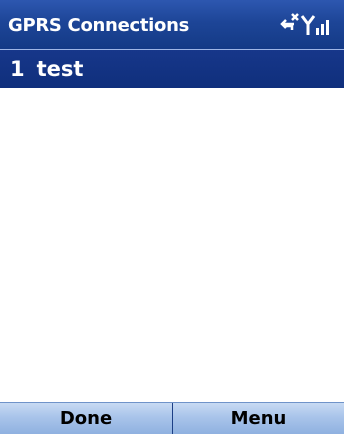  I want to click on disconnected-icon, so click(289, 21).